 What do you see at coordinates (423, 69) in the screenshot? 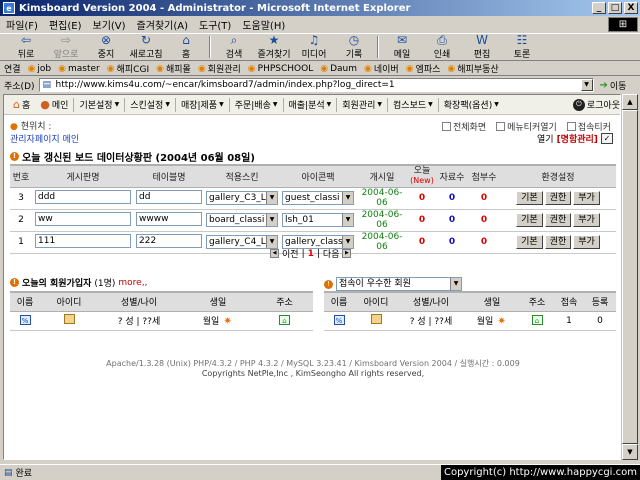
I see `link-item: ◉ 엠파스` at bounding box center [423, 69].